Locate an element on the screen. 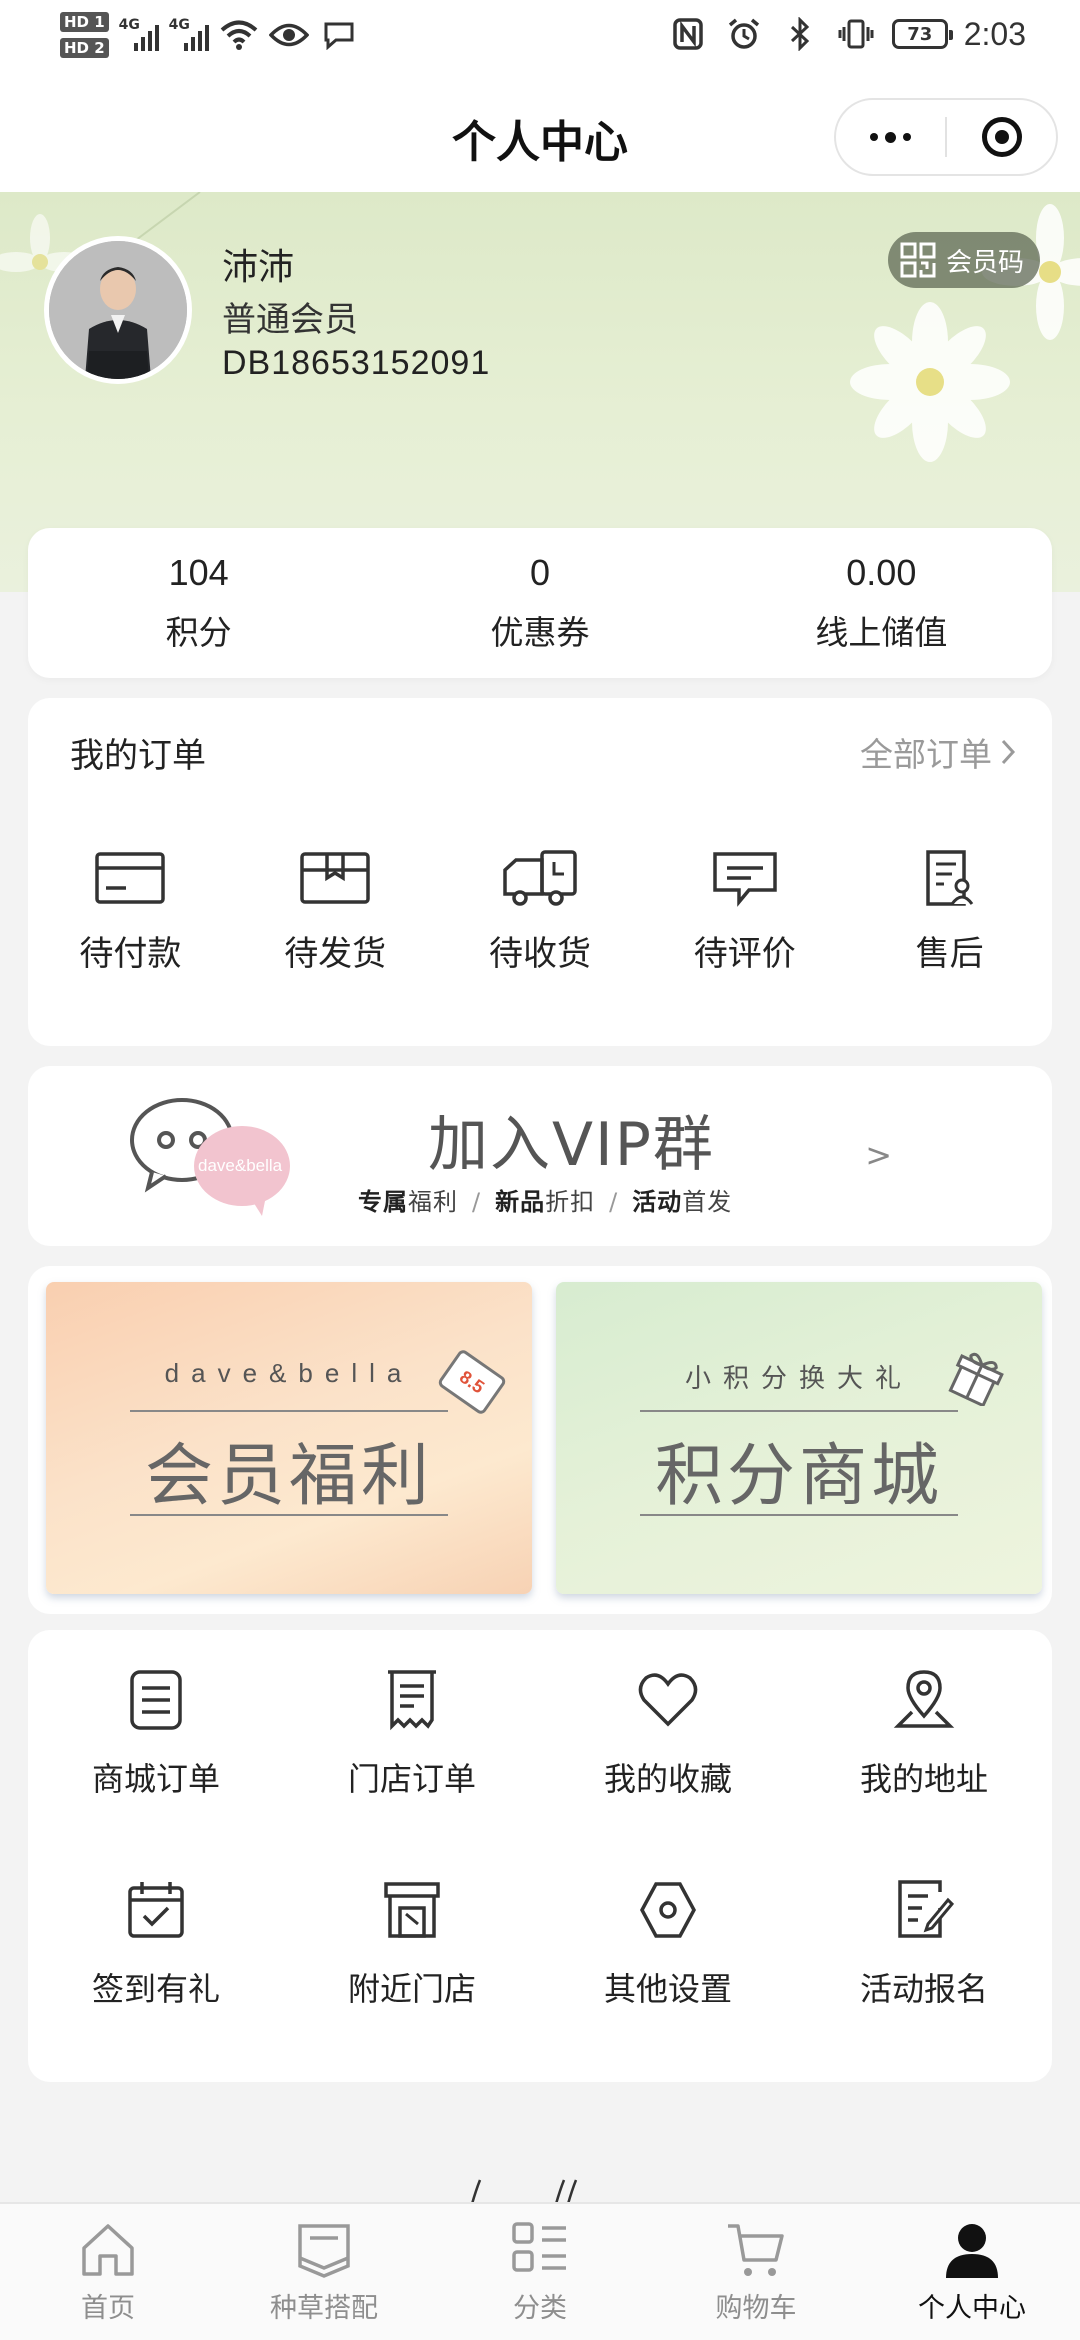 The height and width of the screenshot is (2340, 1080). more-button is located at coordinates (890, 137).